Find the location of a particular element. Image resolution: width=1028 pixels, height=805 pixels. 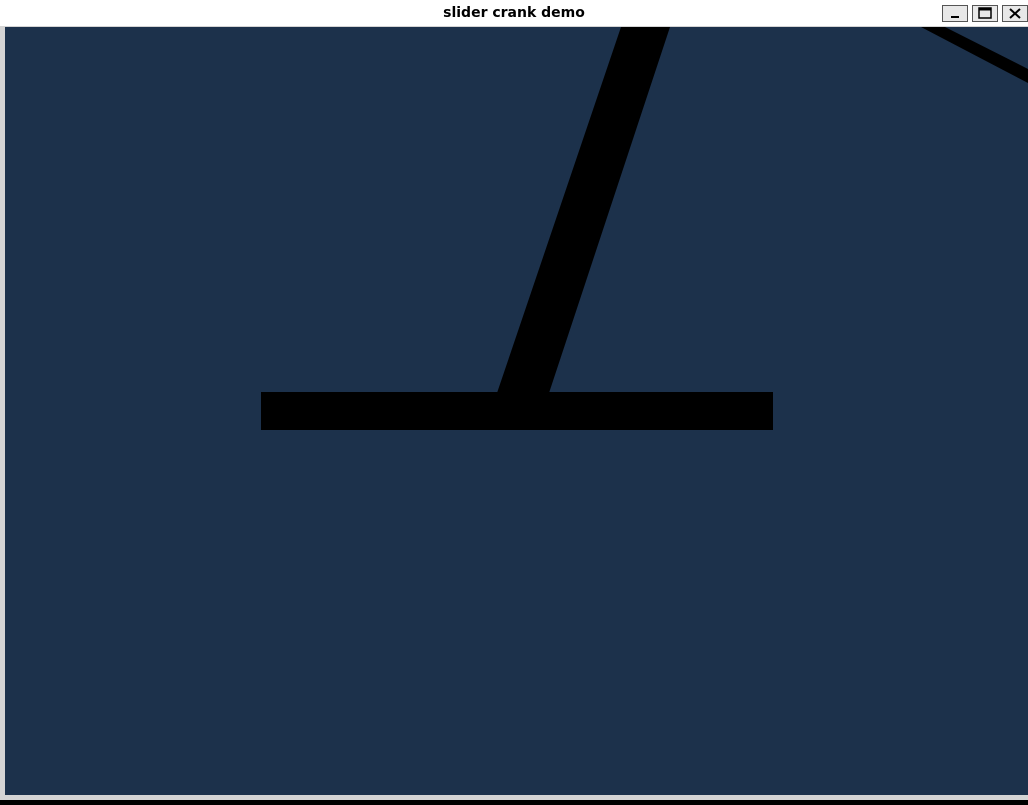

slider-block is located at coordinates (517, 411).